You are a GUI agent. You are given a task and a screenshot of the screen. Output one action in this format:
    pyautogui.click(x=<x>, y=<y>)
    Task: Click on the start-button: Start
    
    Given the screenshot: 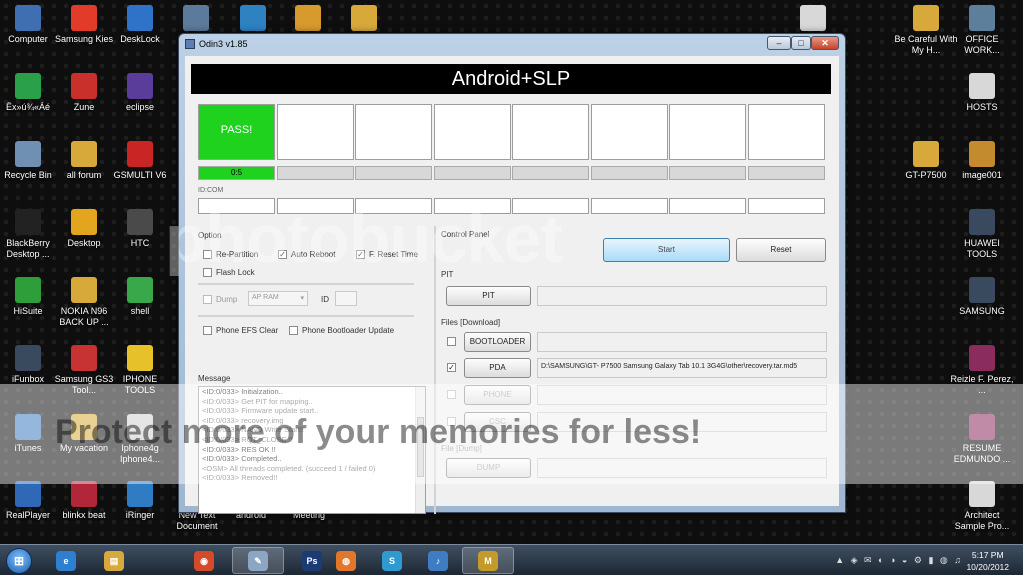 What is the action you would take?
    pyautogui.click(x=666, y=250)
    